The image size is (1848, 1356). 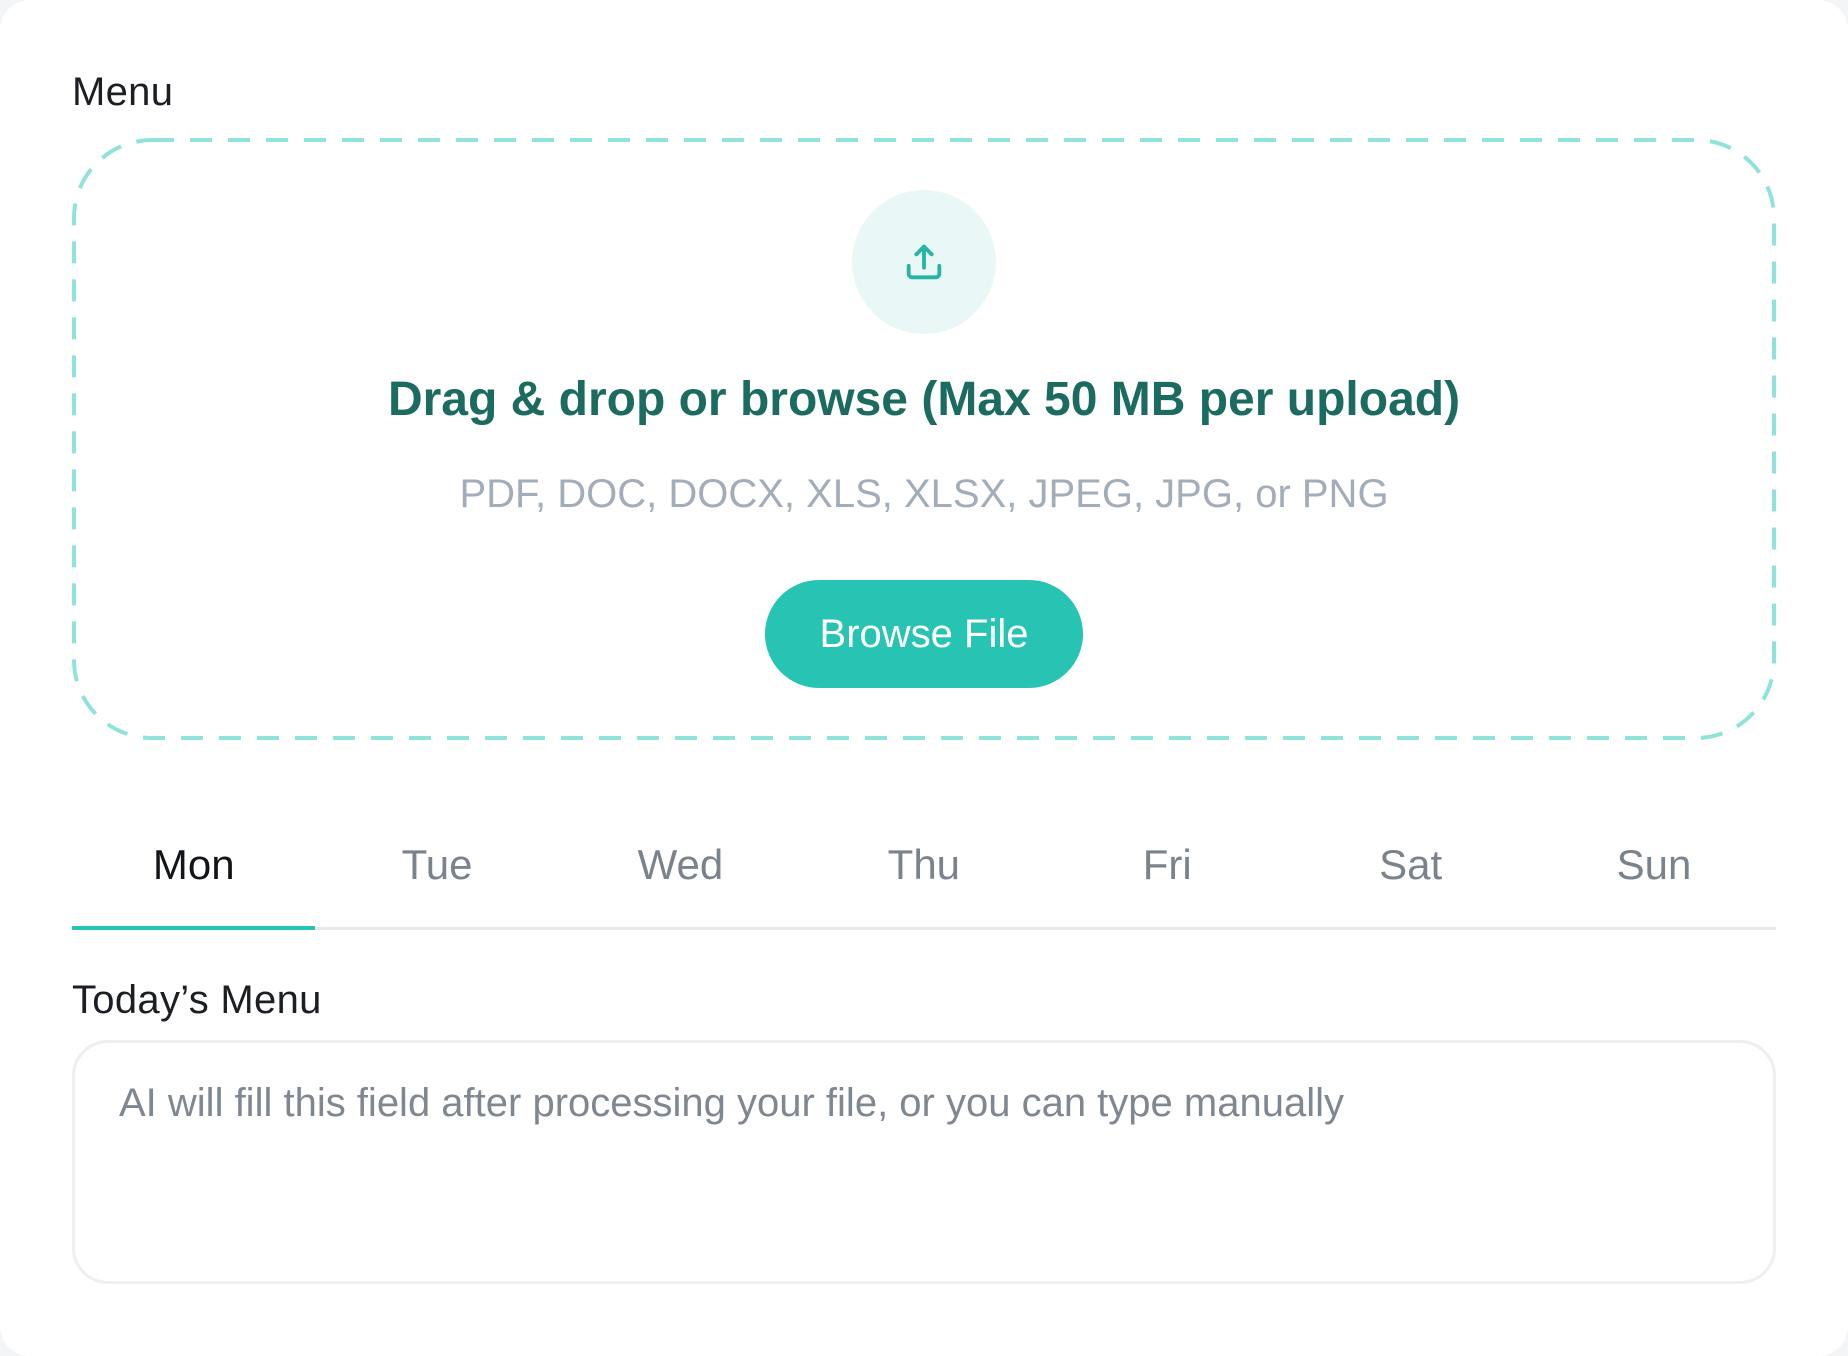 I want to click on tab-wed: Wed, so click(x=680, y=865).